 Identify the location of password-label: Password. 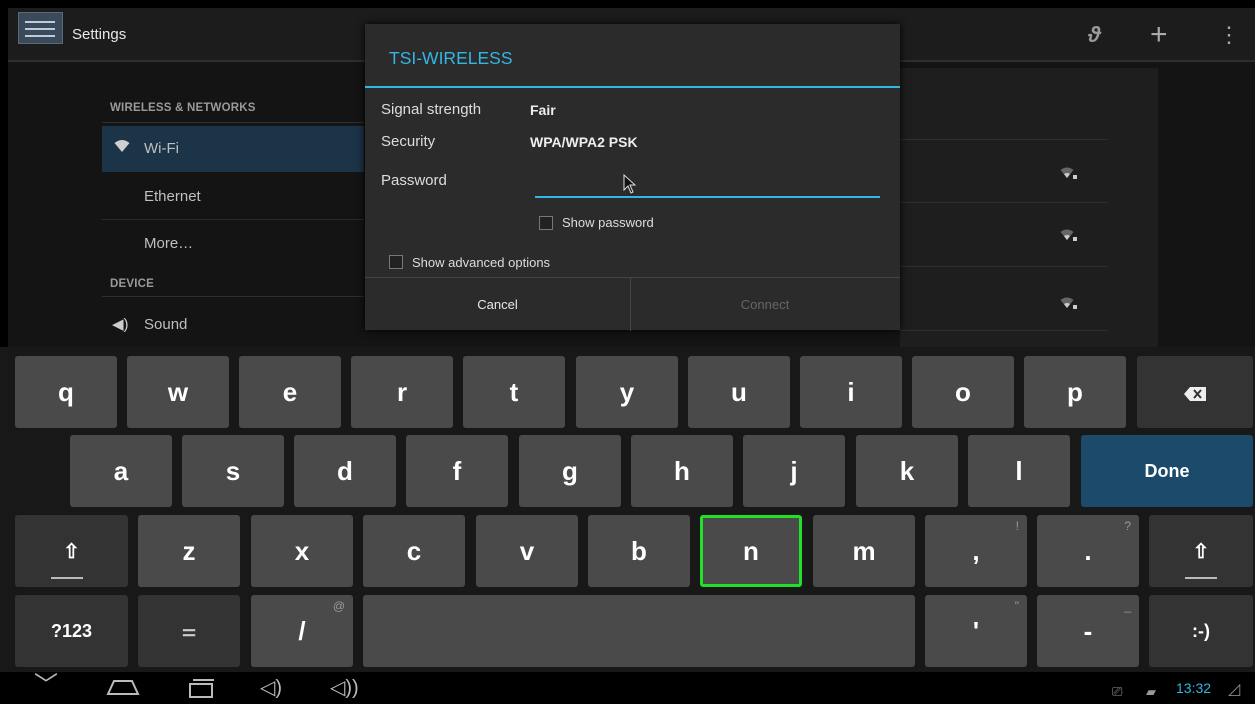
(414, 180).